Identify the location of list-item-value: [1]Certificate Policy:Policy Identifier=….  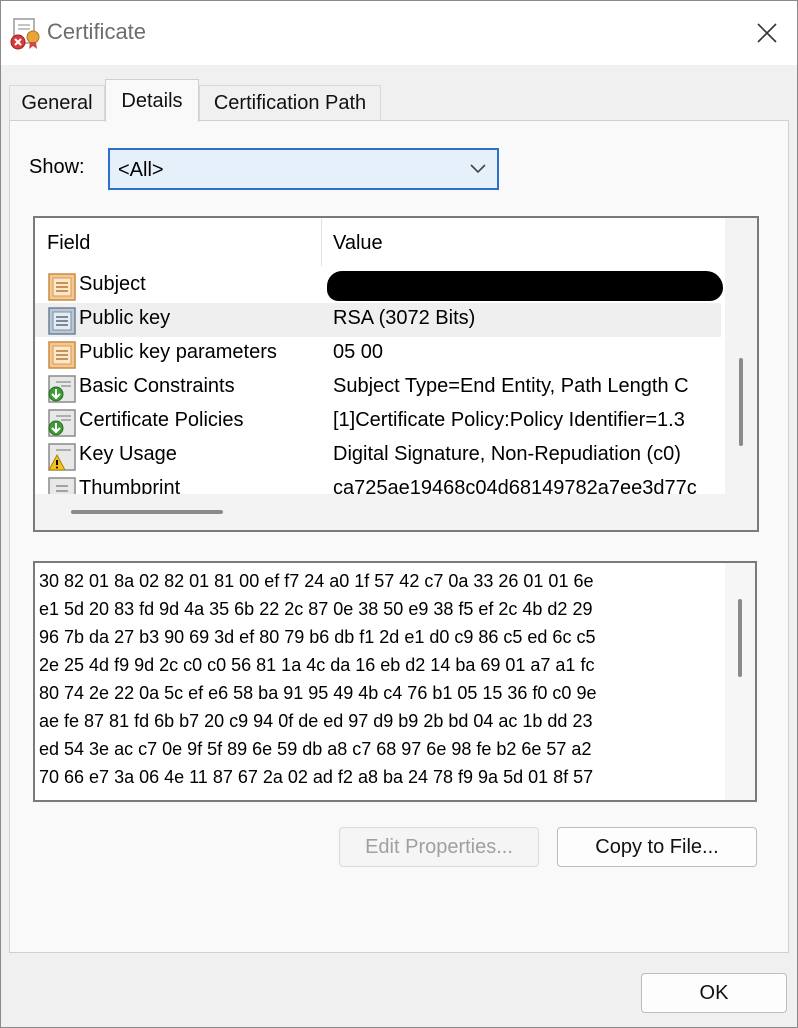
(509, 420).